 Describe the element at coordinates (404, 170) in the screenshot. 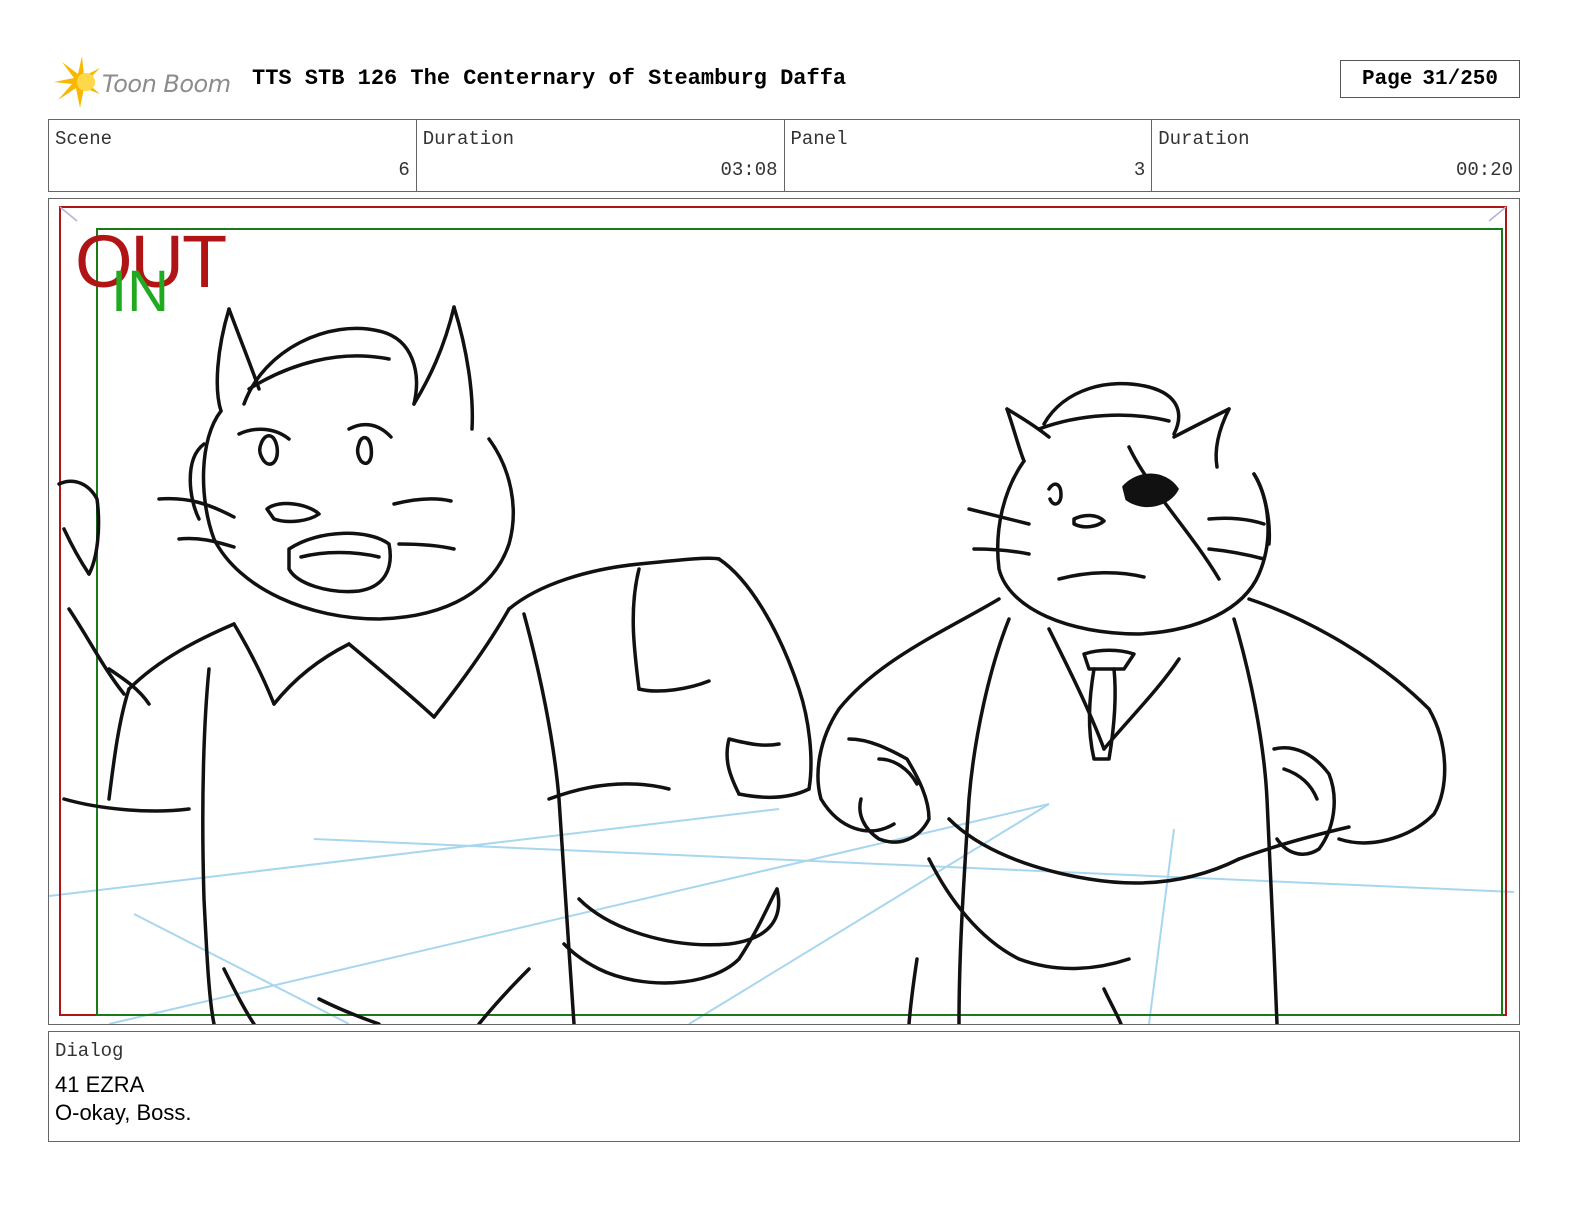

I see `scene-value: 6` at that location.